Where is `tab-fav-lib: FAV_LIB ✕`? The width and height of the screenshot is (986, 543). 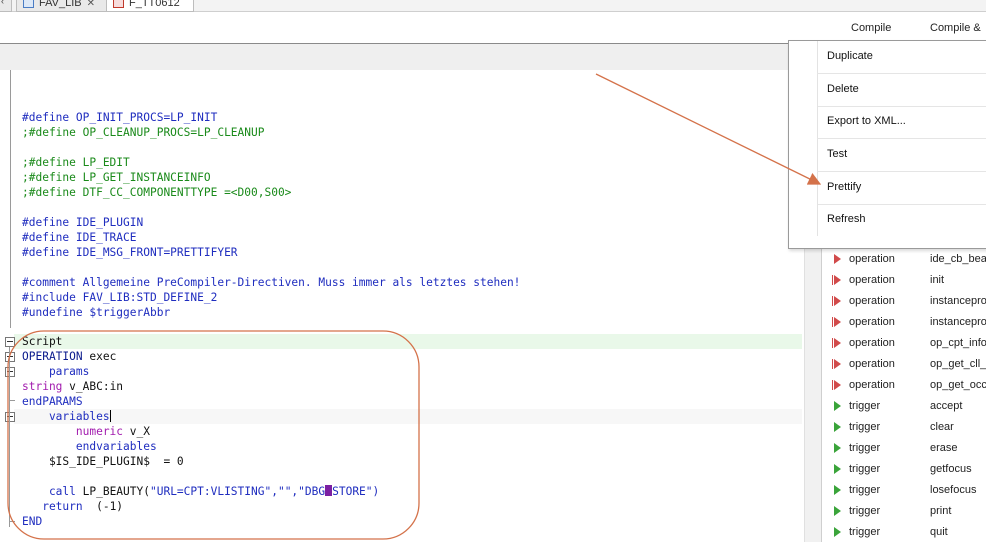
tab-fav-lib: FAV_LIB ✕ is located at coordinates (64, 6).